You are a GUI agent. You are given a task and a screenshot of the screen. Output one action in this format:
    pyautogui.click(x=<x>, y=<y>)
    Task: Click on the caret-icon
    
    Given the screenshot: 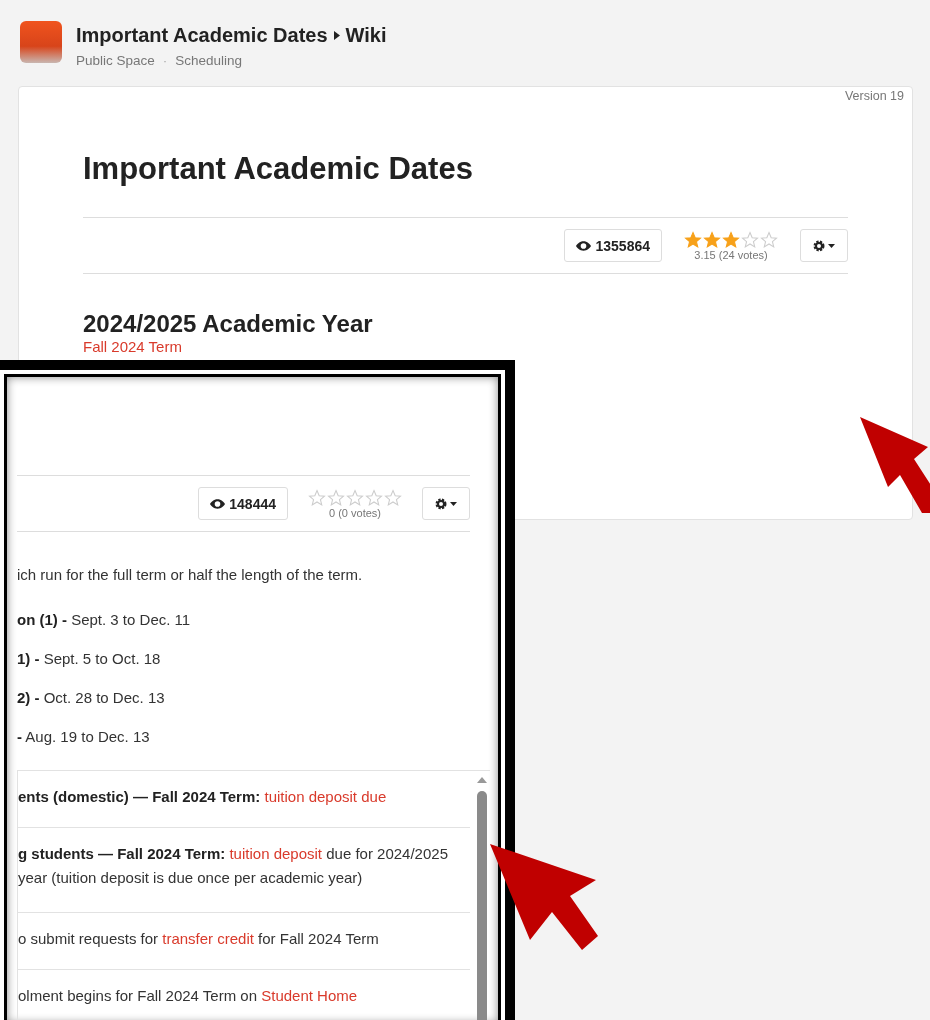 What is the action you would take?
    pyautogui.click(x=336, y=35)
    